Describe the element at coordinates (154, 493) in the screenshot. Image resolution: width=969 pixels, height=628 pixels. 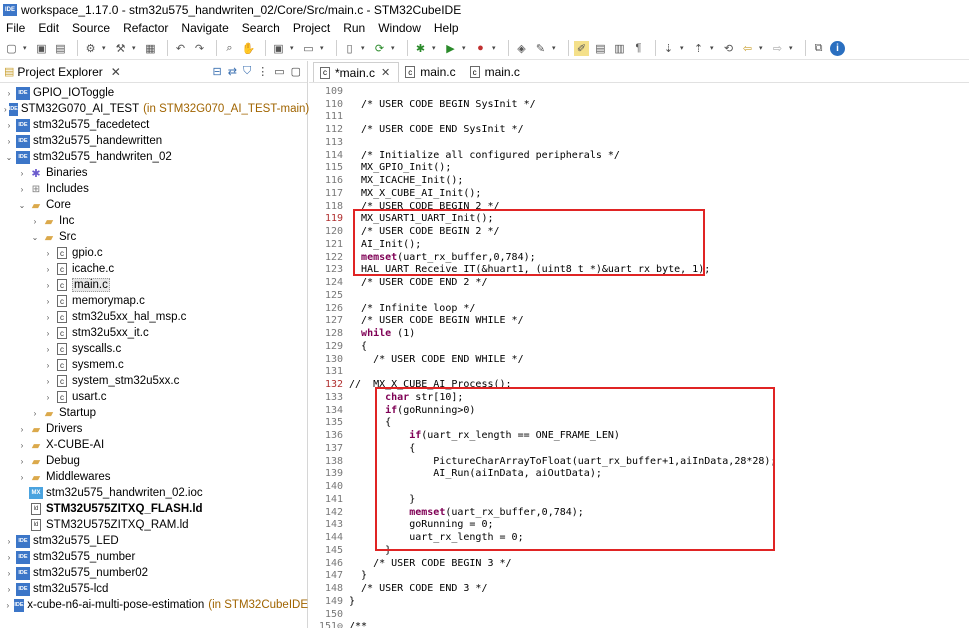
I see `tree-item: MX stm32u575_handwriten_02.ioc` at that location.